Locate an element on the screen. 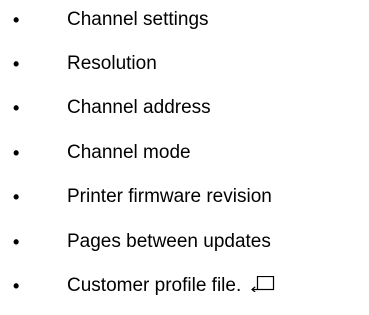 The height and width of the screenshot is (315, 369). list-item-label: Channel address is located at coordinates (139, 107).